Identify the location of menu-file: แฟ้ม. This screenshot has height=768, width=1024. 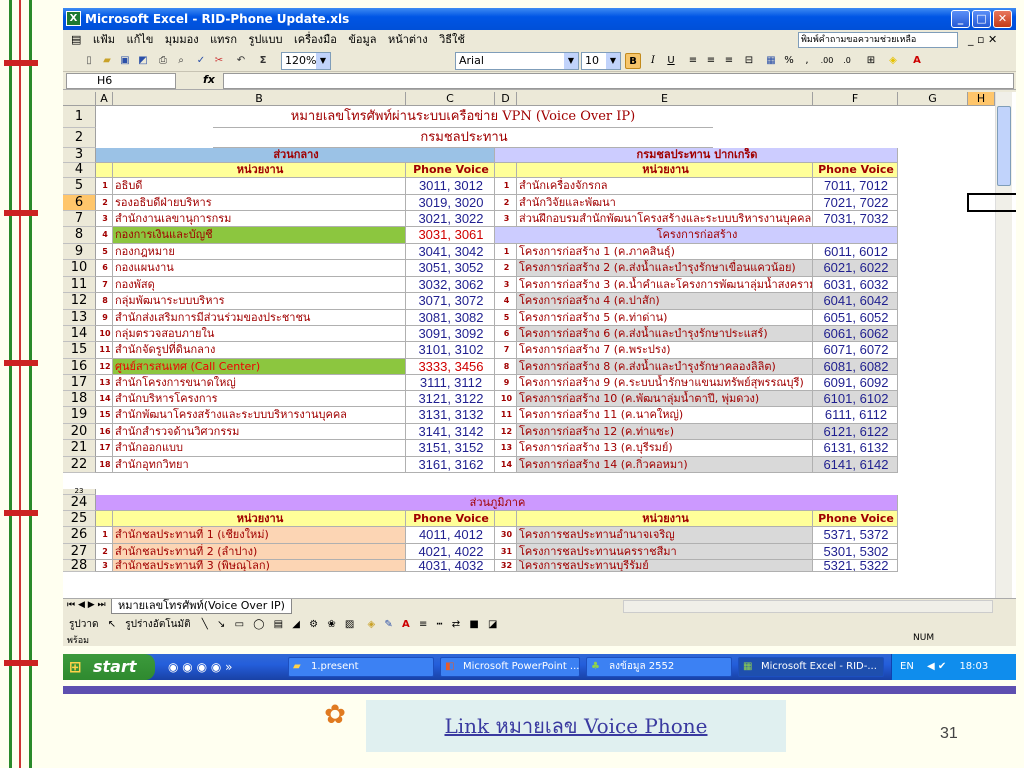
(104, 39).